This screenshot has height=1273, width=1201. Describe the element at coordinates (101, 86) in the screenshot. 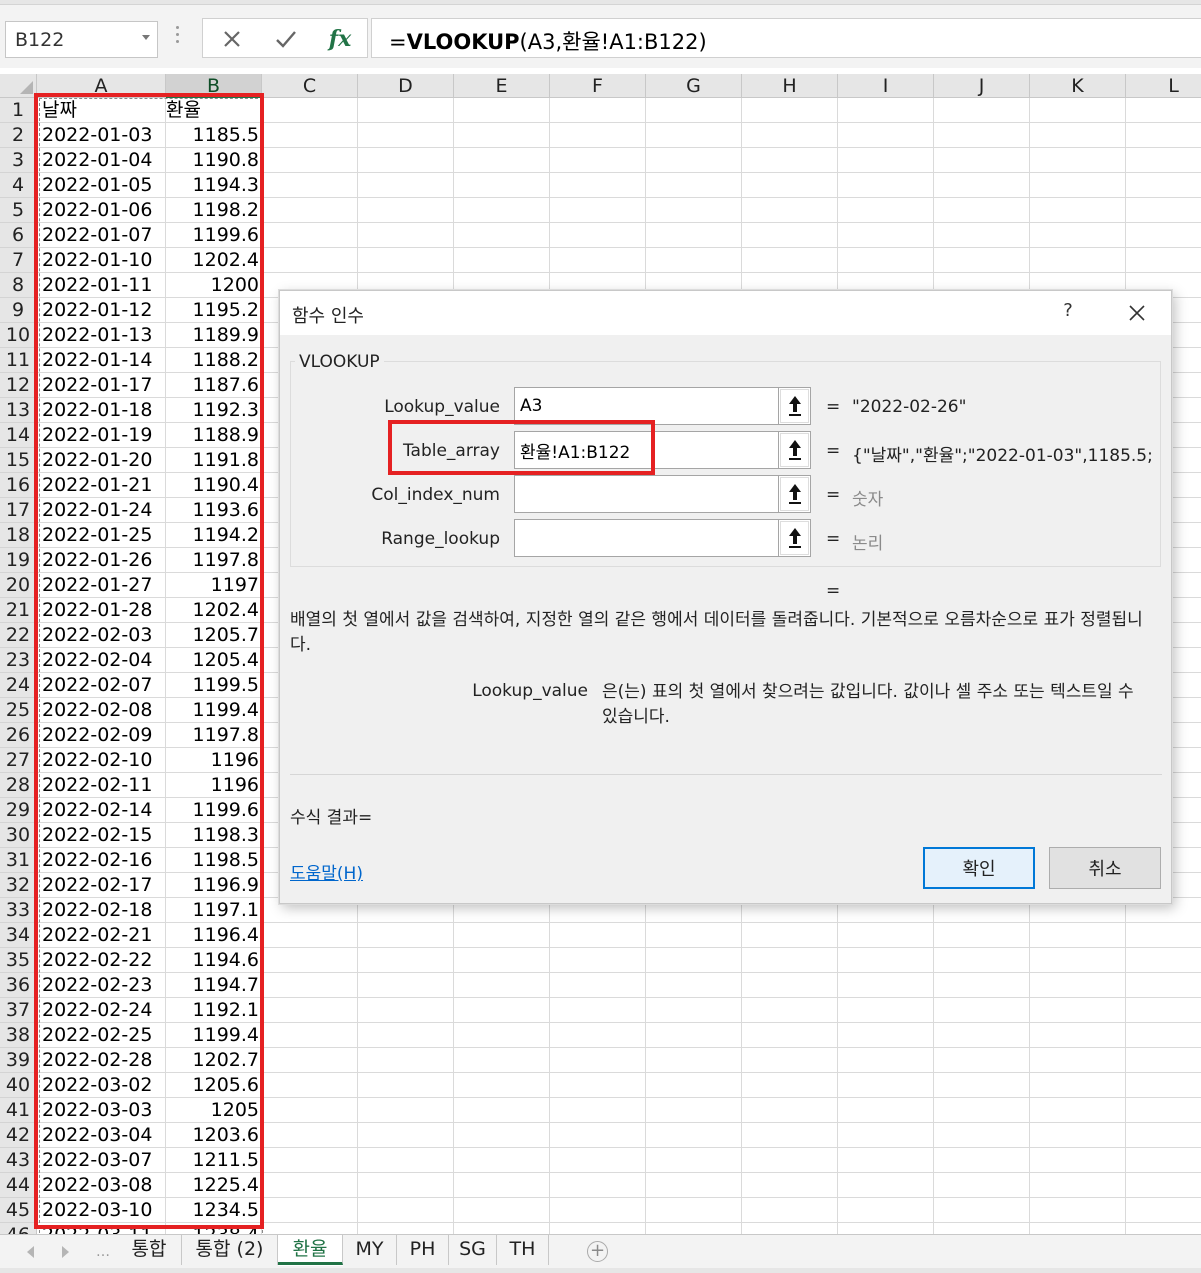

I see `column-header-a: A` at that location.